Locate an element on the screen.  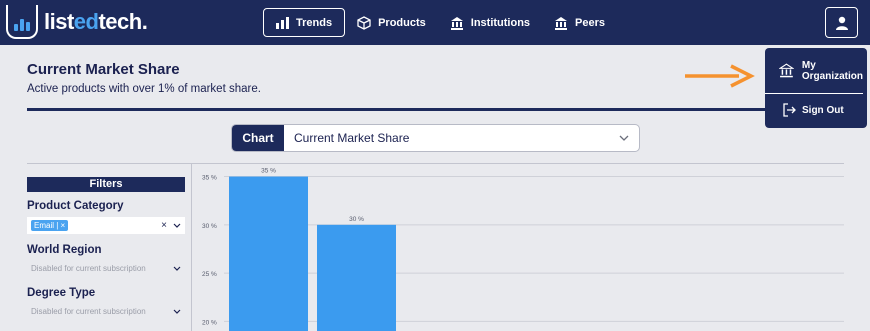
degree-type-select: Disabled for current subscription is located at coordinates (106, 311).